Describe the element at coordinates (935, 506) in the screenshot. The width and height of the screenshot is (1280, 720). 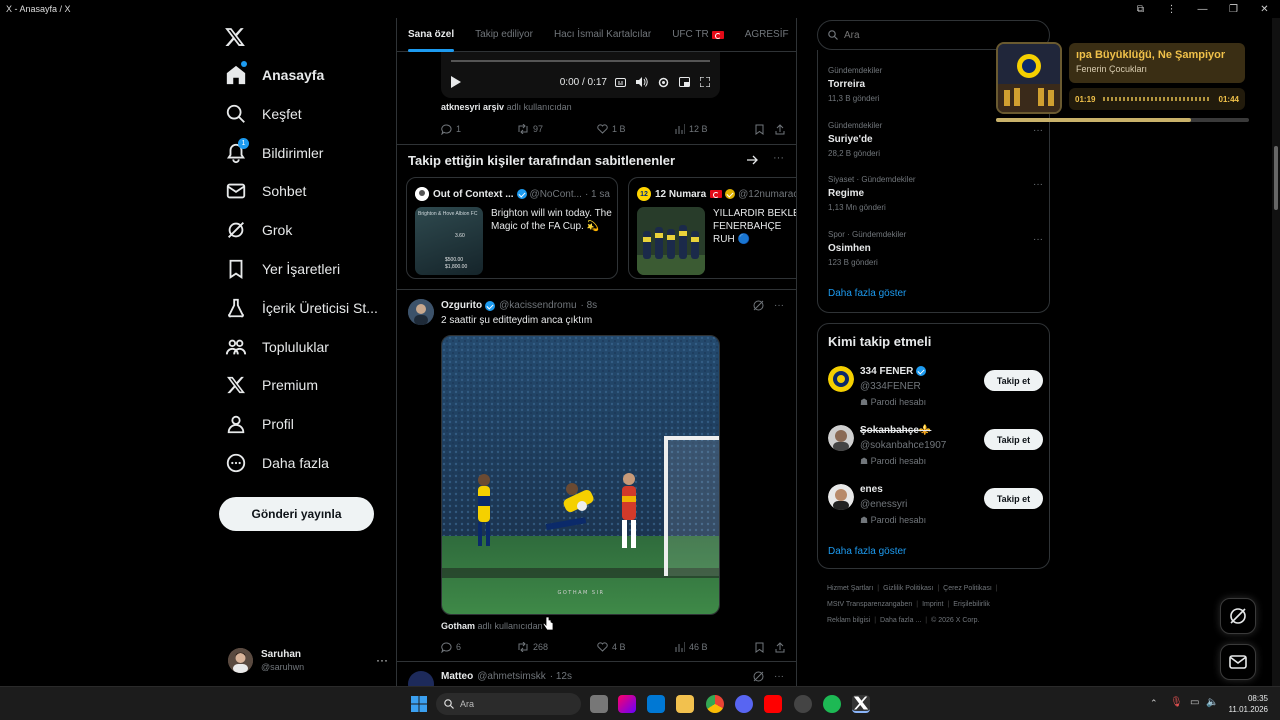
I see `follow-suggestion: enes @enessyri ☗ Parodi hesabı Takip et` at that location.